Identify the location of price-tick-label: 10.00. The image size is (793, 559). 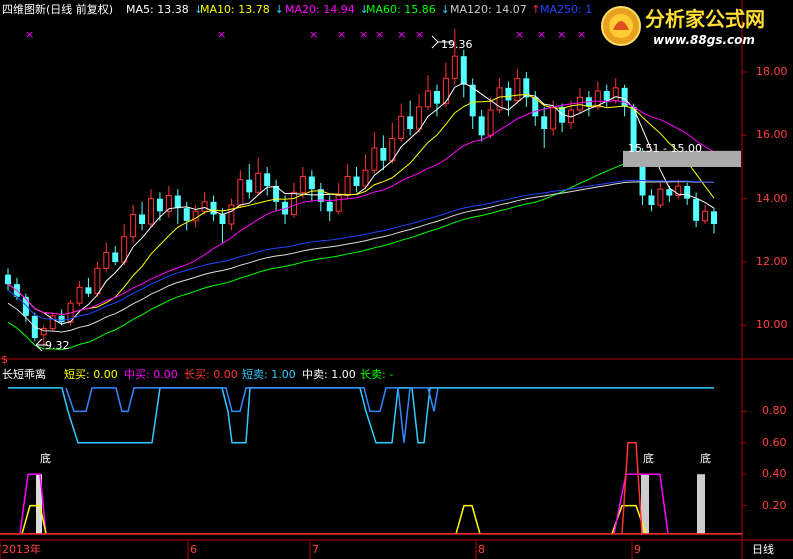
(772, 325).